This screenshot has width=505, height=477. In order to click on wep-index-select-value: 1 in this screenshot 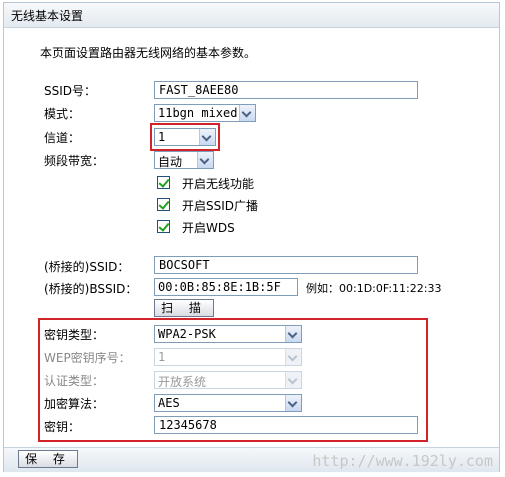, I will do `click(162, 357)`.